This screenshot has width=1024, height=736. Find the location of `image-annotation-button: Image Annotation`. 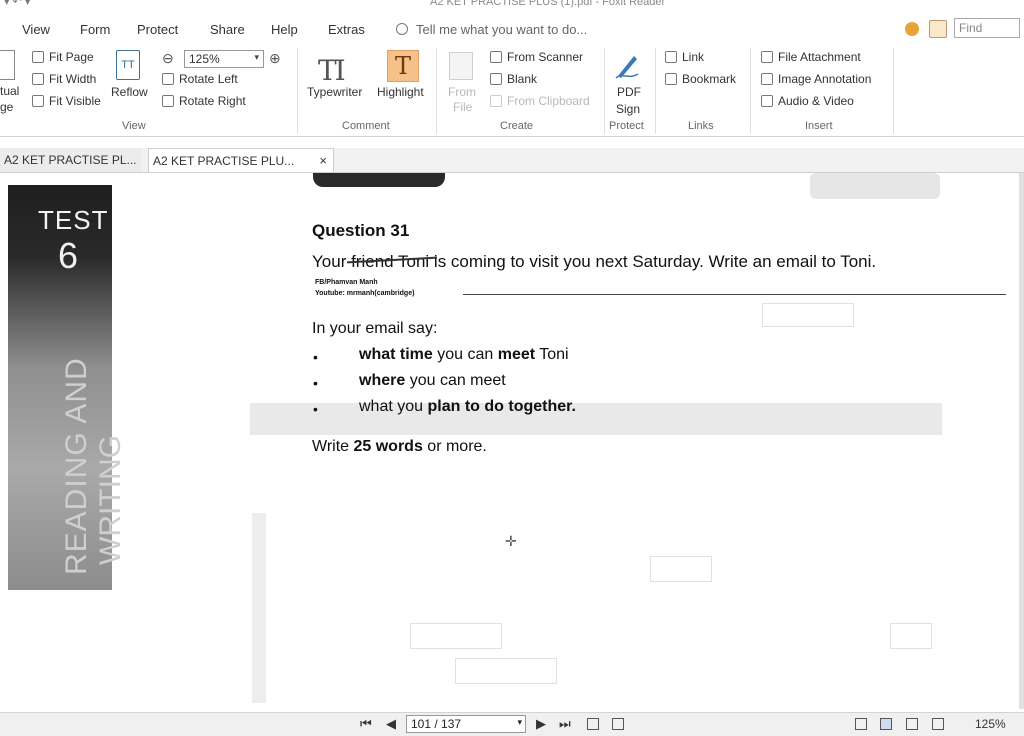

image-annotation-button: Image Annotation is located at coordinates (816, 79).